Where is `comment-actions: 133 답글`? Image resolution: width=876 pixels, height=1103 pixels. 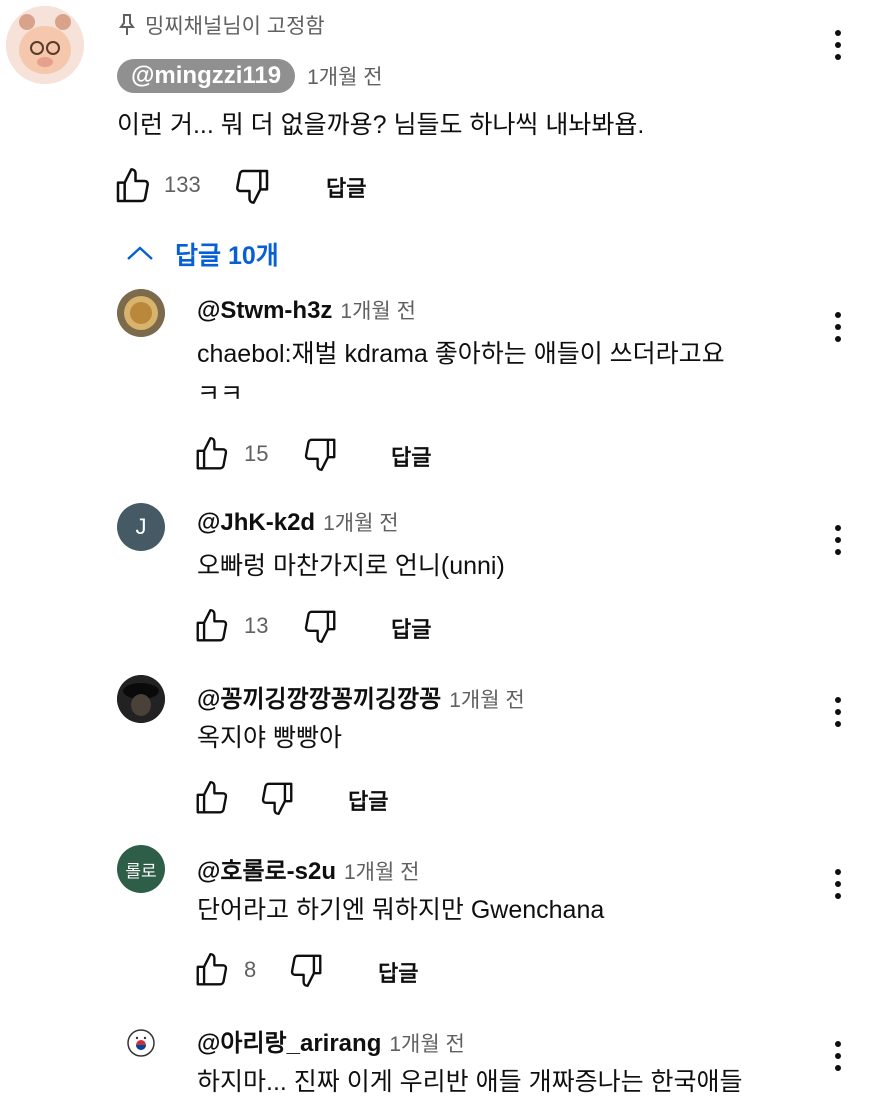 comment-actions: 133 답글 is located at coordinates (263, 186).